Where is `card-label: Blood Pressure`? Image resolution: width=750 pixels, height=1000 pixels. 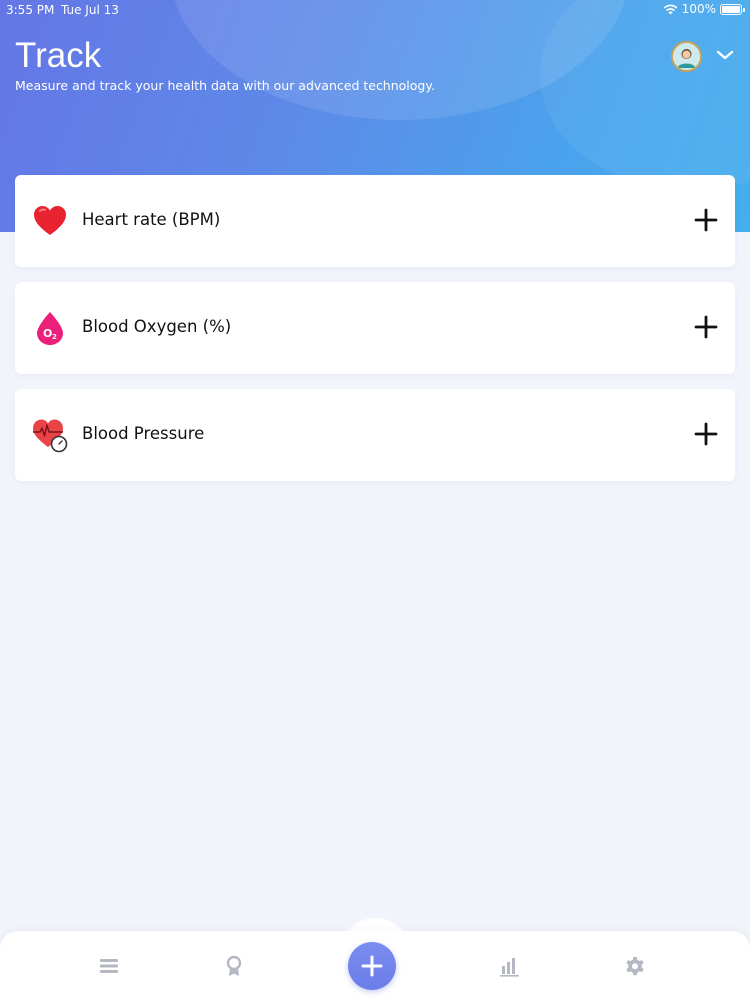
card-label: Blood Pressure is located at coordinates (143, 433).